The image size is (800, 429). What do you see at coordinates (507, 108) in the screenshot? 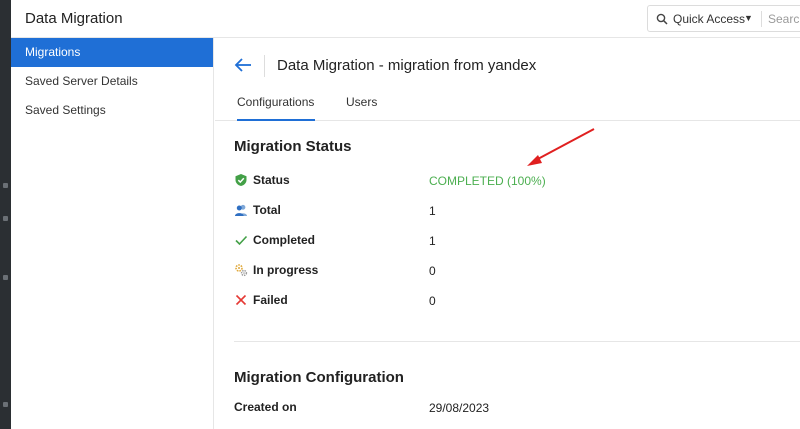
I see `tab-bar: Configurations Users` at bounding box center [507, 108].